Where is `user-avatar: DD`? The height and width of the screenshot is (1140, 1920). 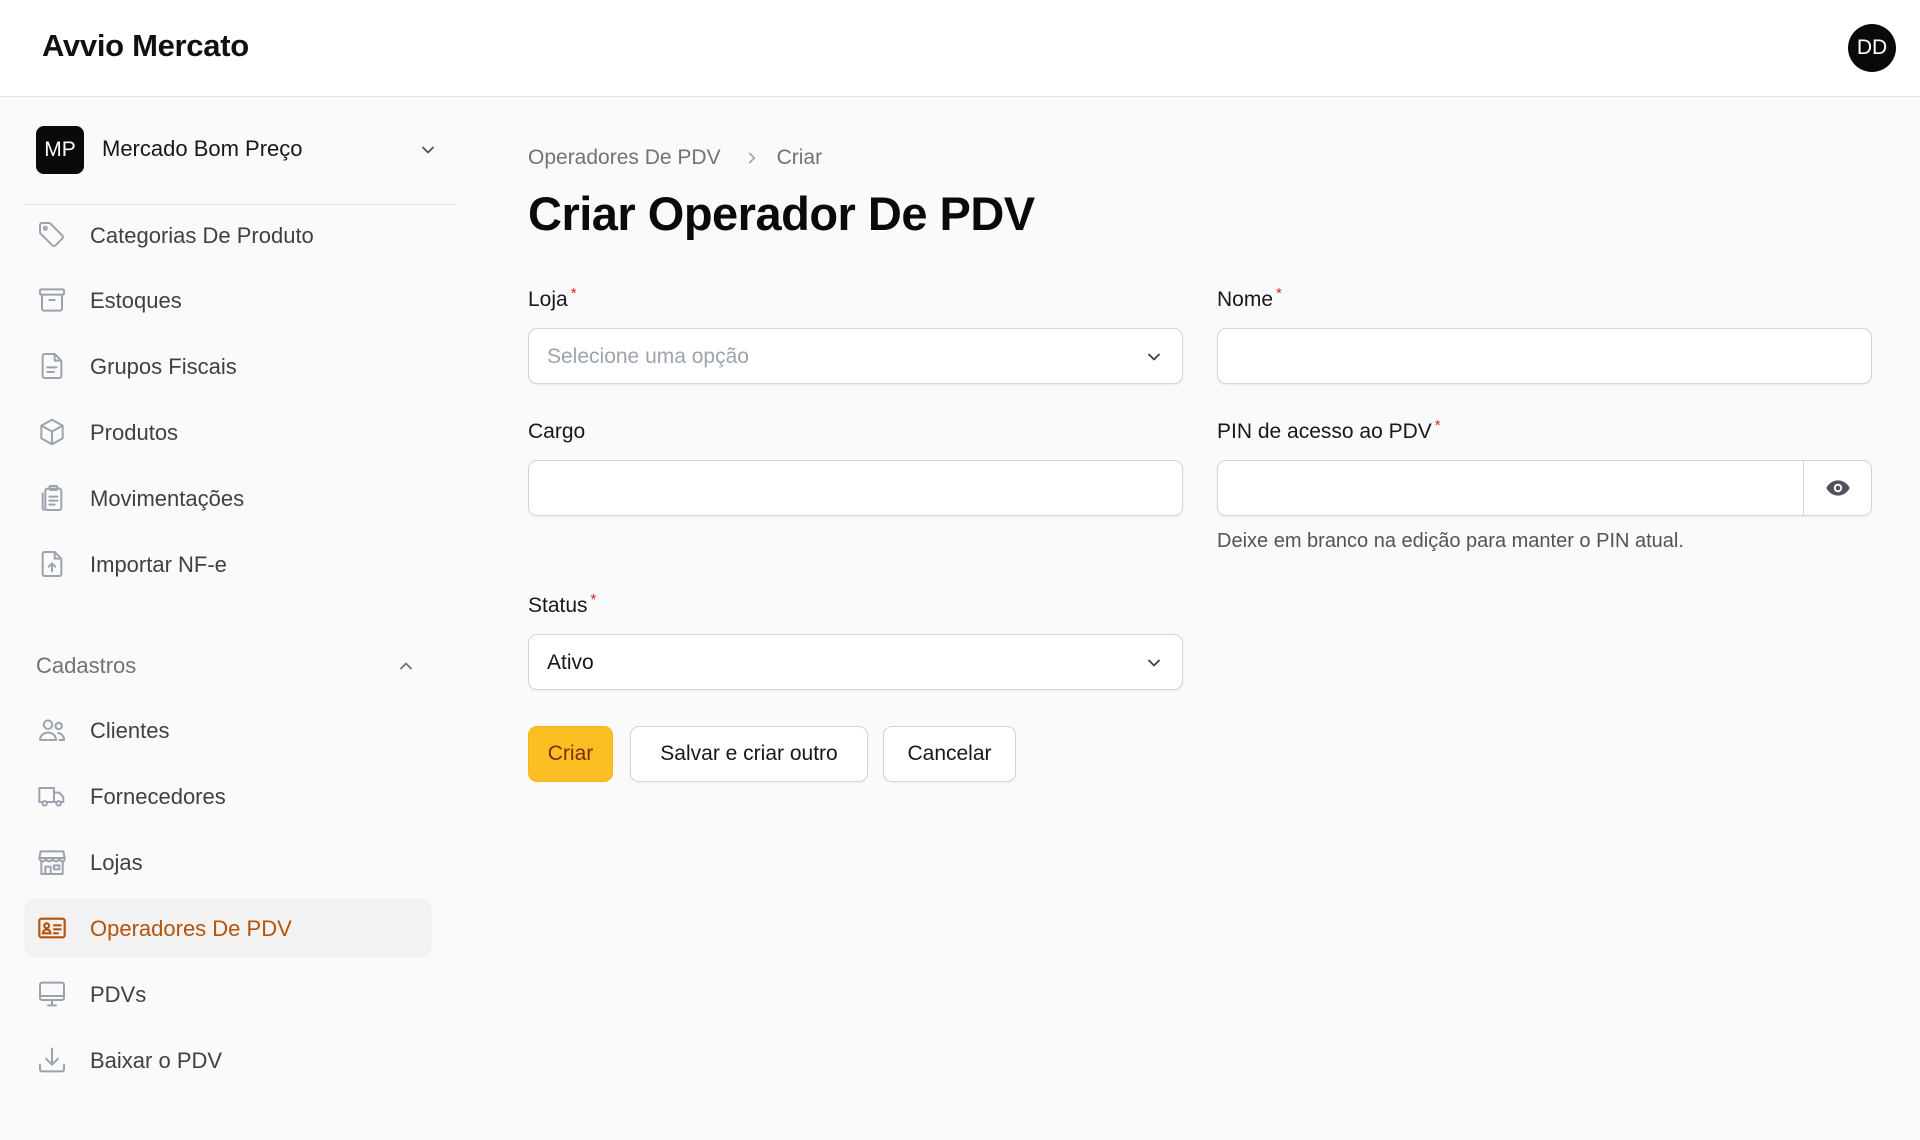 user-avatar: DD is located at coordinates (1872, 48).